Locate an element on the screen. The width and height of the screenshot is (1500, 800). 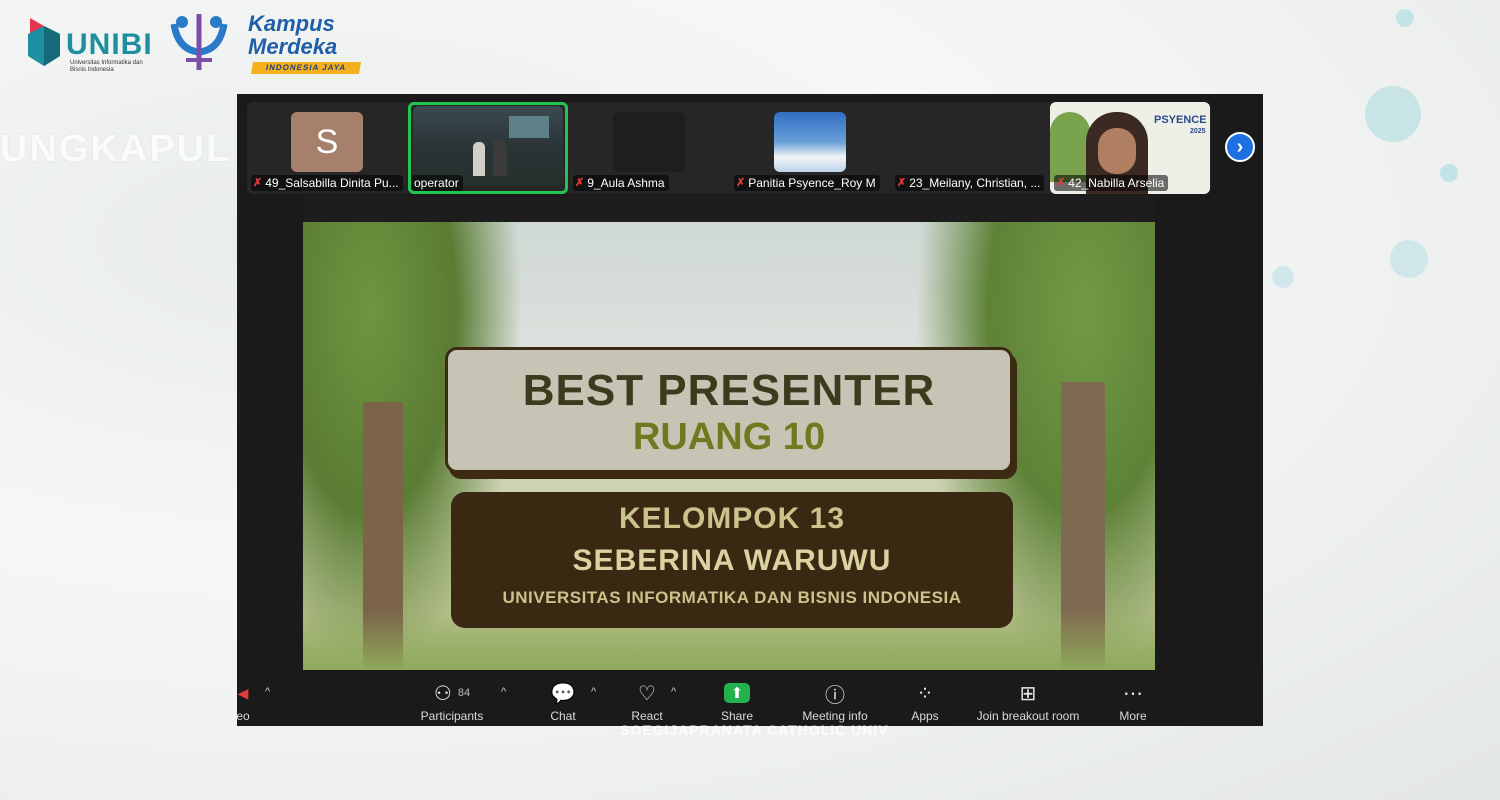
share-button: ⬆ Share is located at coordinates (737, 701).